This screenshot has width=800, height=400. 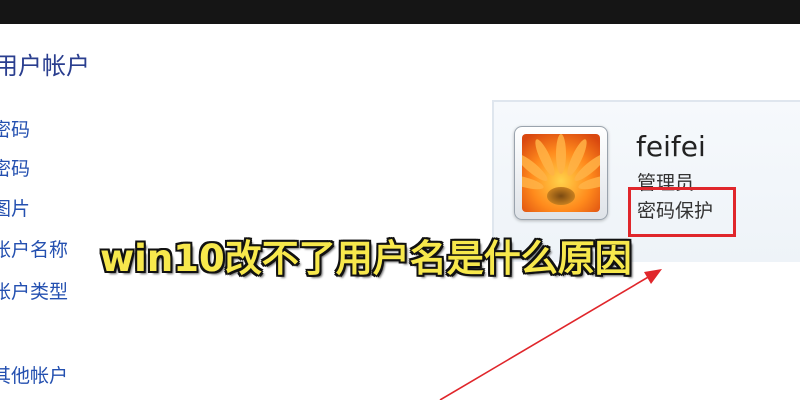 What do you see at coordinates (34, 292) in the screenshot?
I see `sidebar-link-account-type: 帐户类型` at bounding box center [34, 292].